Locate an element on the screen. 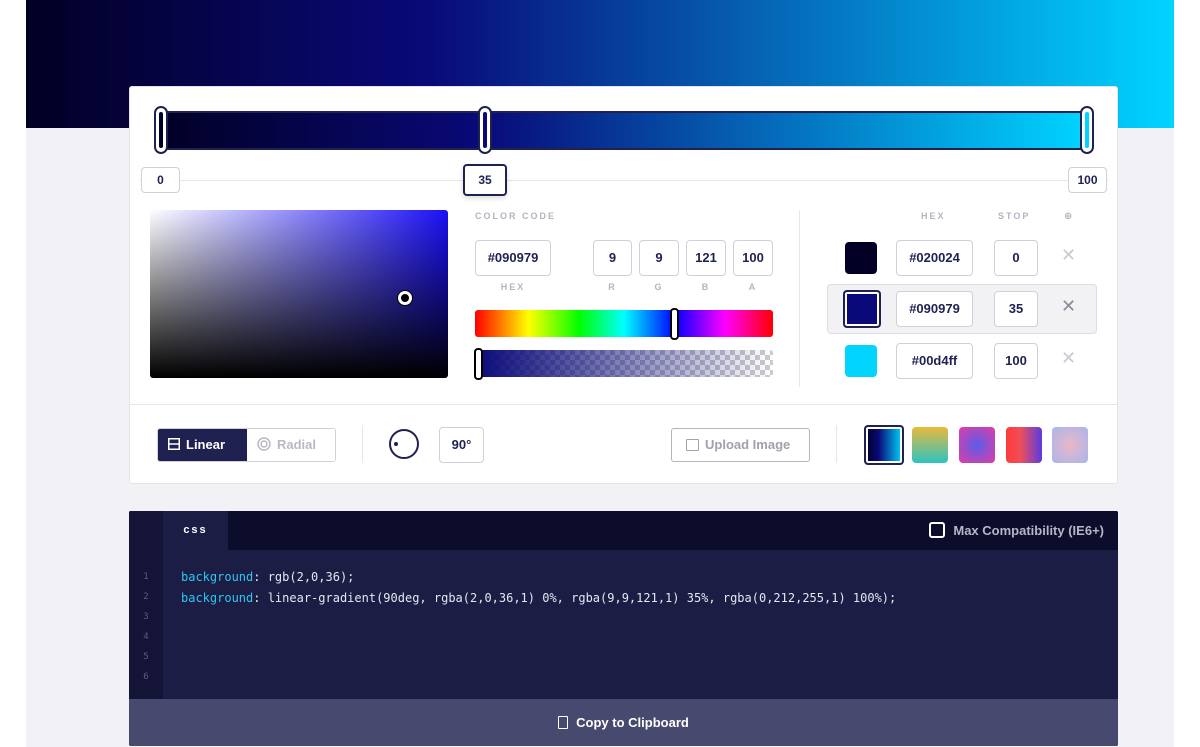 Image resolution: width=1200 pixels, height=747 pixels. hex-sub-label: HEX is located at coordinates (513, 287).